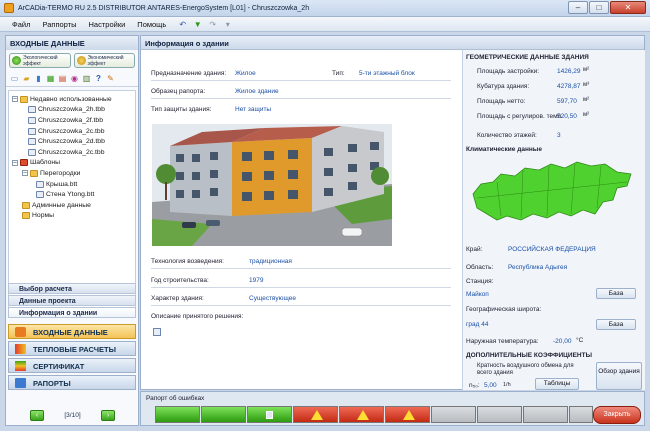 The height and width of the screenshot is (431, 650). I want to click on year-value: 1979, so click(256, 280).